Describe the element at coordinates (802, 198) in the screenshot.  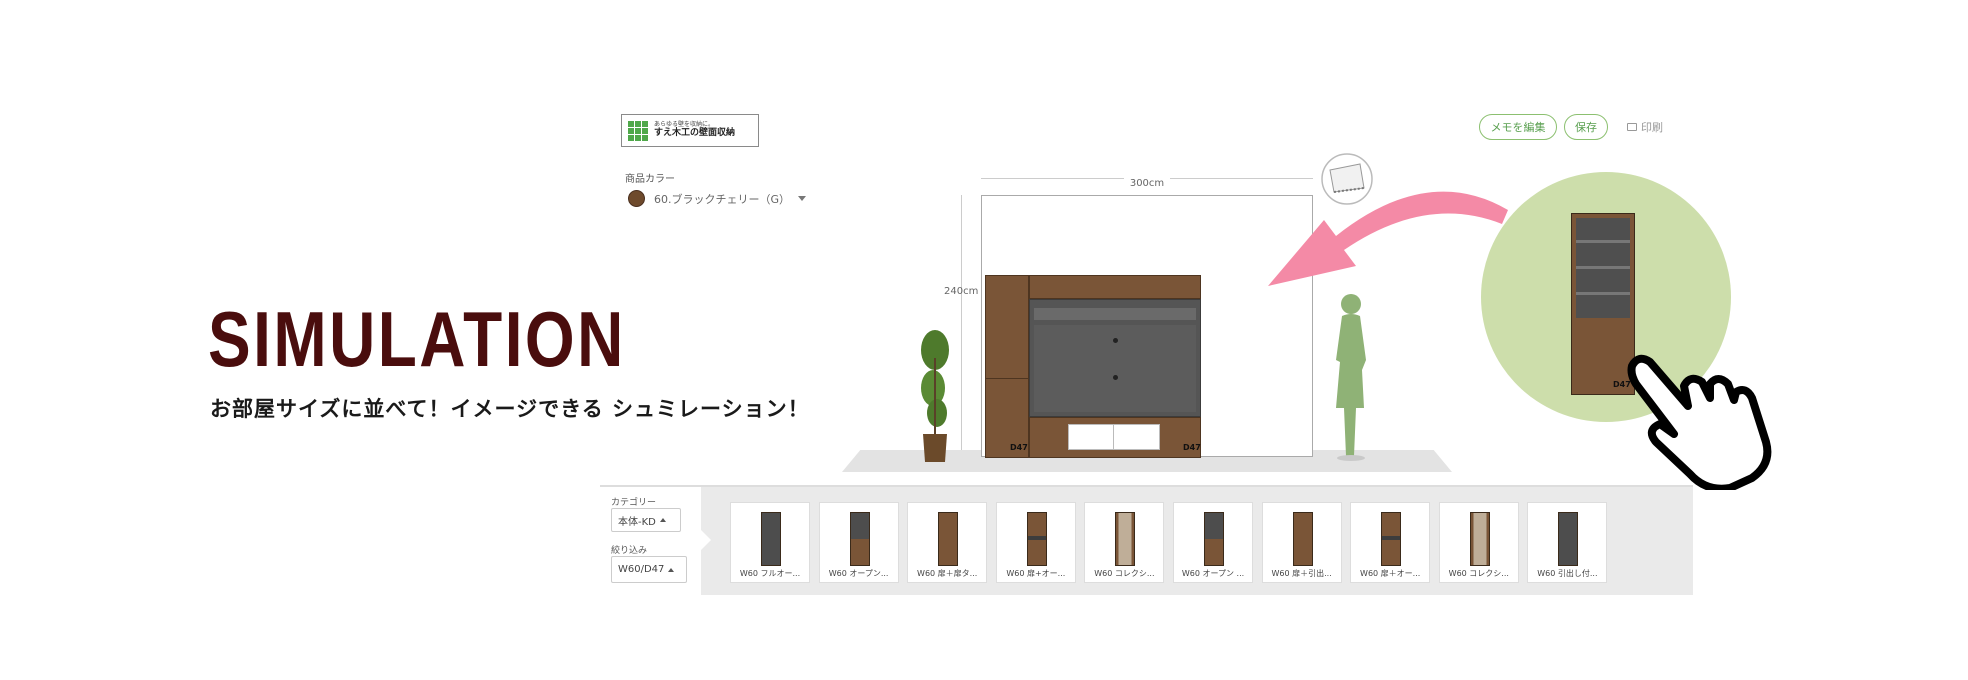
I see `chevron-down-icon` at that location.